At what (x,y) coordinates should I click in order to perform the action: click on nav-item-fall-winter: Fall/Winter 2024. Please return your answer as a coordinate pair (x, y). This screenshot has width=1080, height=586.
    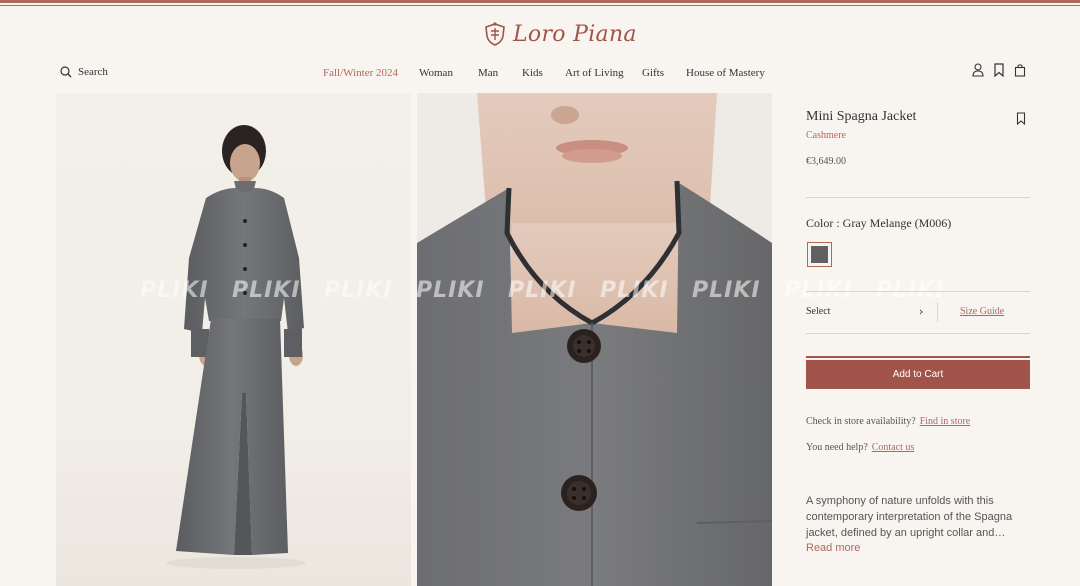
    Looking at the image, I should click on (360, 73).